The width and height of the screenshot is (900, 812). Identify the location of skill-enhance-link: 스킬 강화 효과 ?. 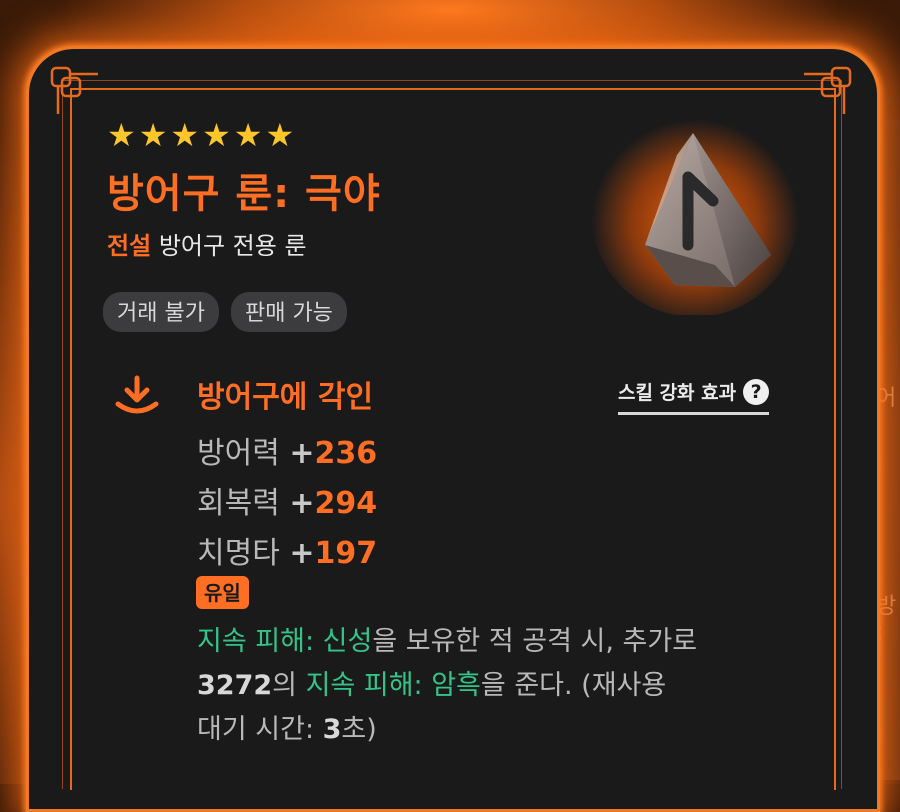
(694, 396).